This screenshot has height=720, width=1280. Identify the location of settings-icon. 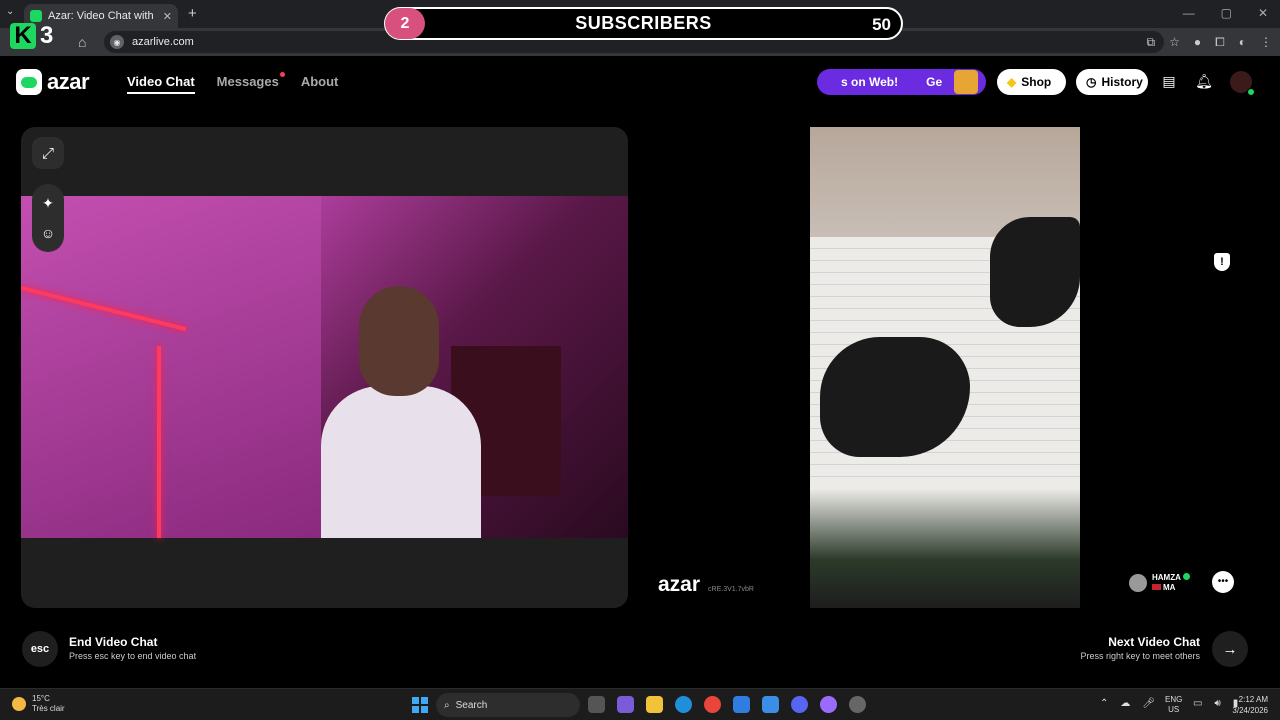
(857, 704).